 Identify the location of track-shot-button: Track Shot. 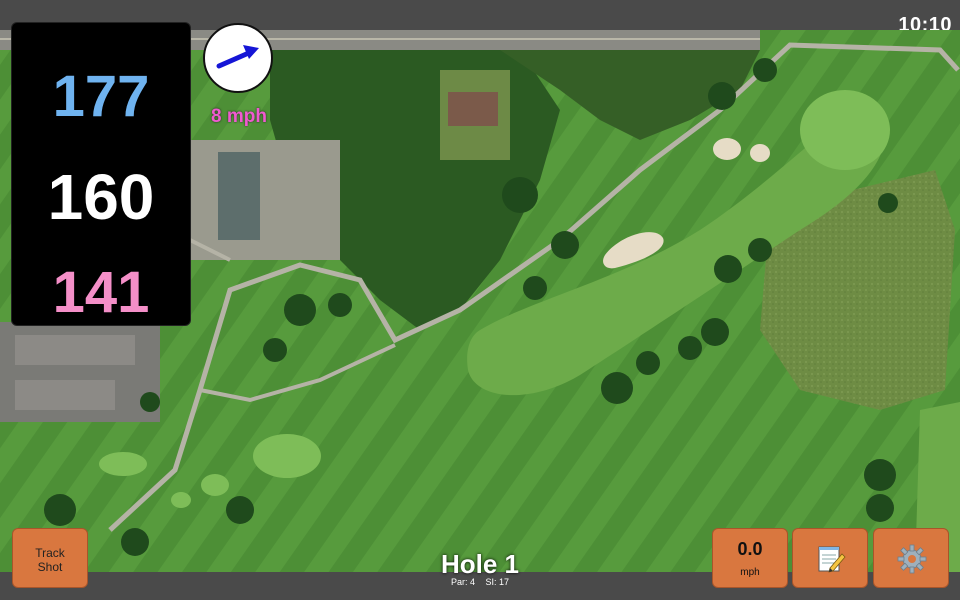
(50, 558).